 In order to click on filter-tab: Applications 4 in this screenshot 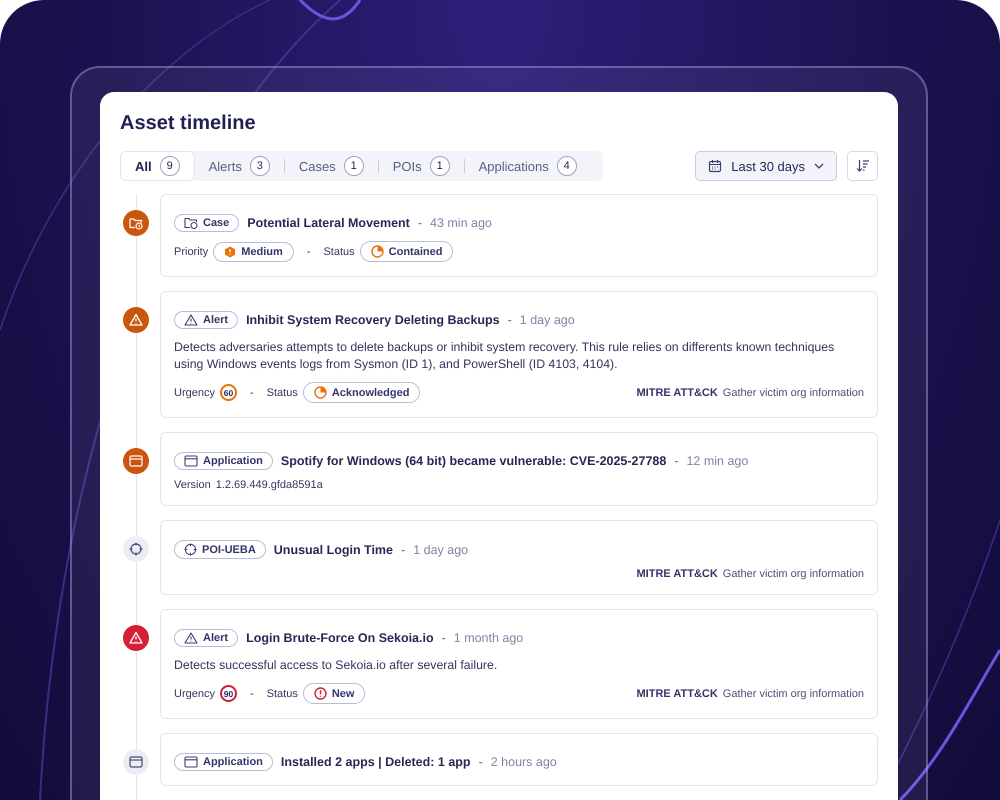, I will do `click(527, 166)`.